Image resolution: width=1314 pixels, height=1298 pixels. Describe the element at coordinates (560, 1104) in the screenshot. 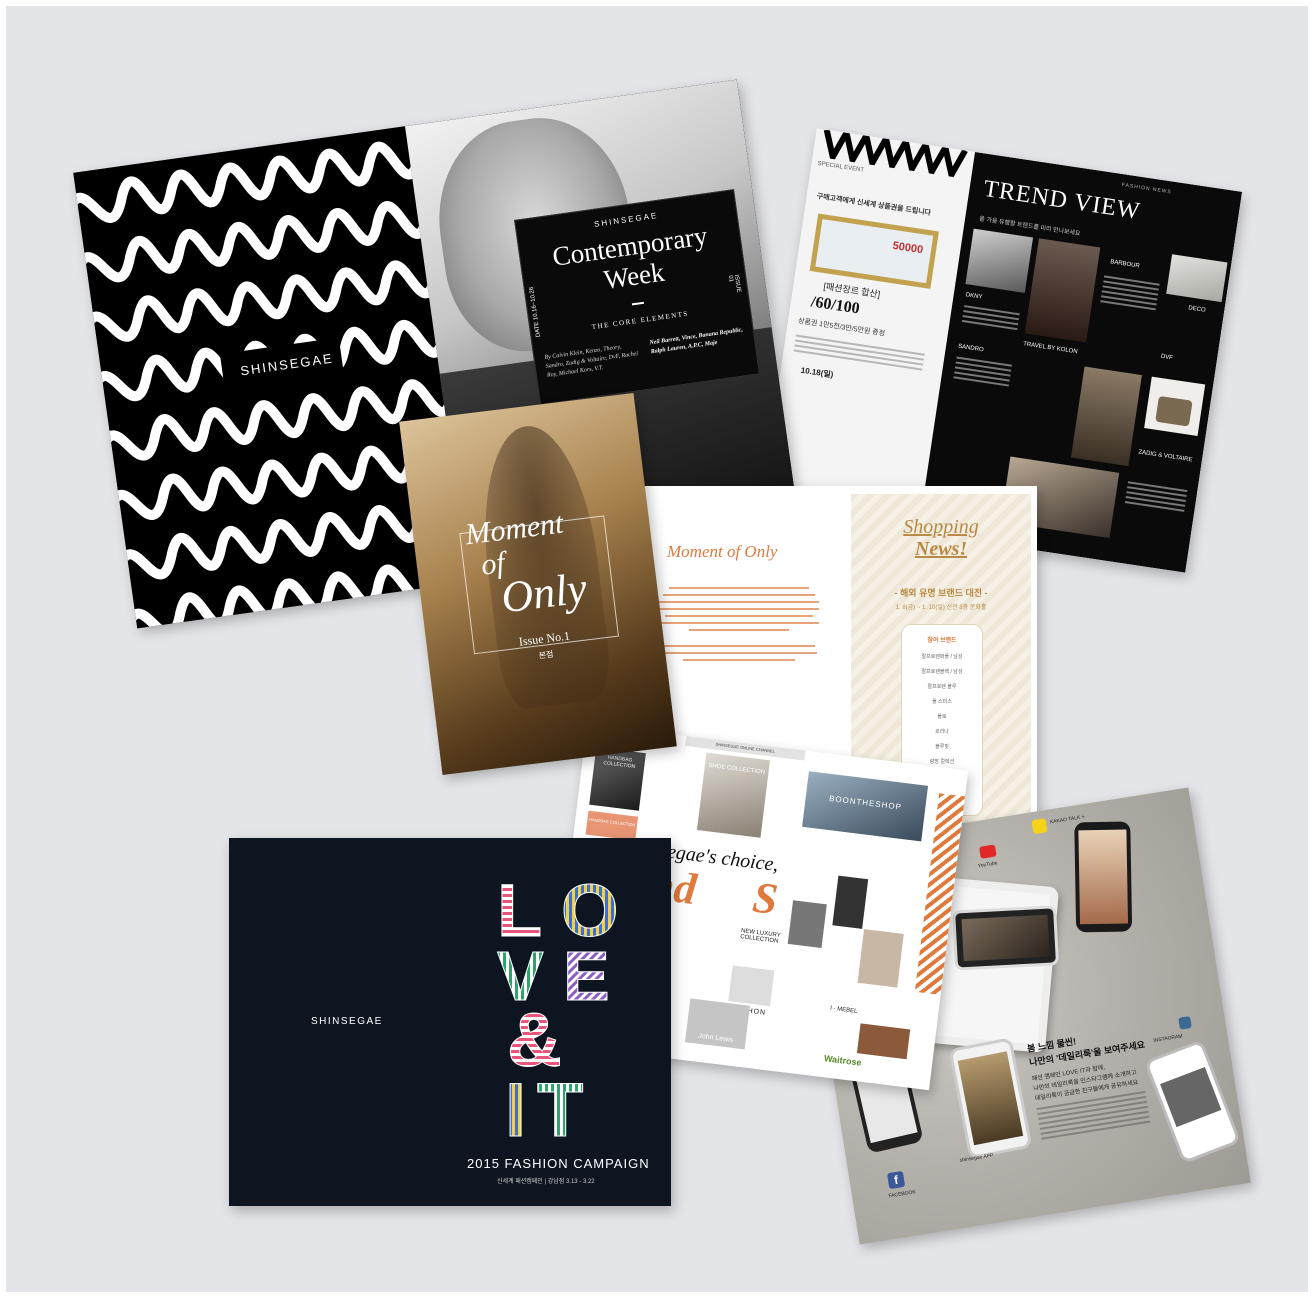

I see `love-letter-t: T` at that location.